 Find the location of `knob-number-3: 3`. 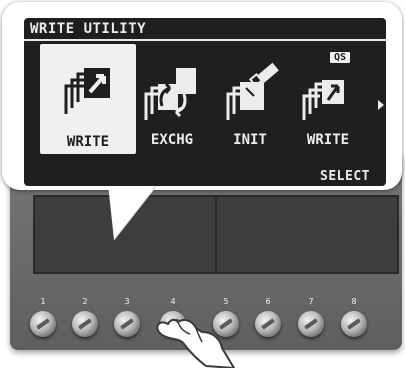

knob-number-3: 3 is located at coordinates (127, 301).